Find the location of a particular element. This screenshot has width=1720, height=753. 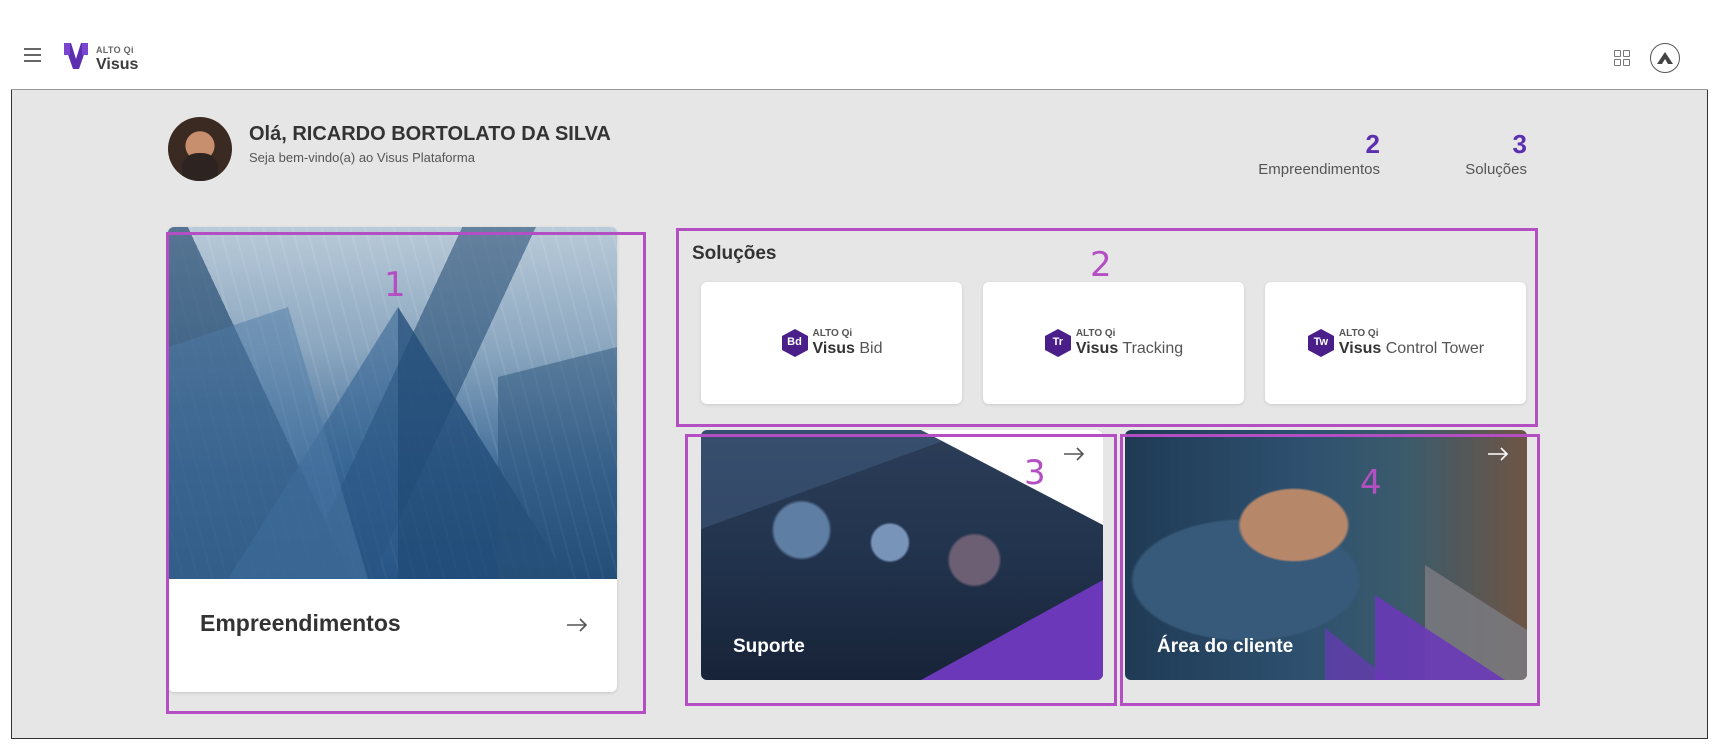

stat-solucoes: 3 Soluções is located at coordinates (1463, 154).